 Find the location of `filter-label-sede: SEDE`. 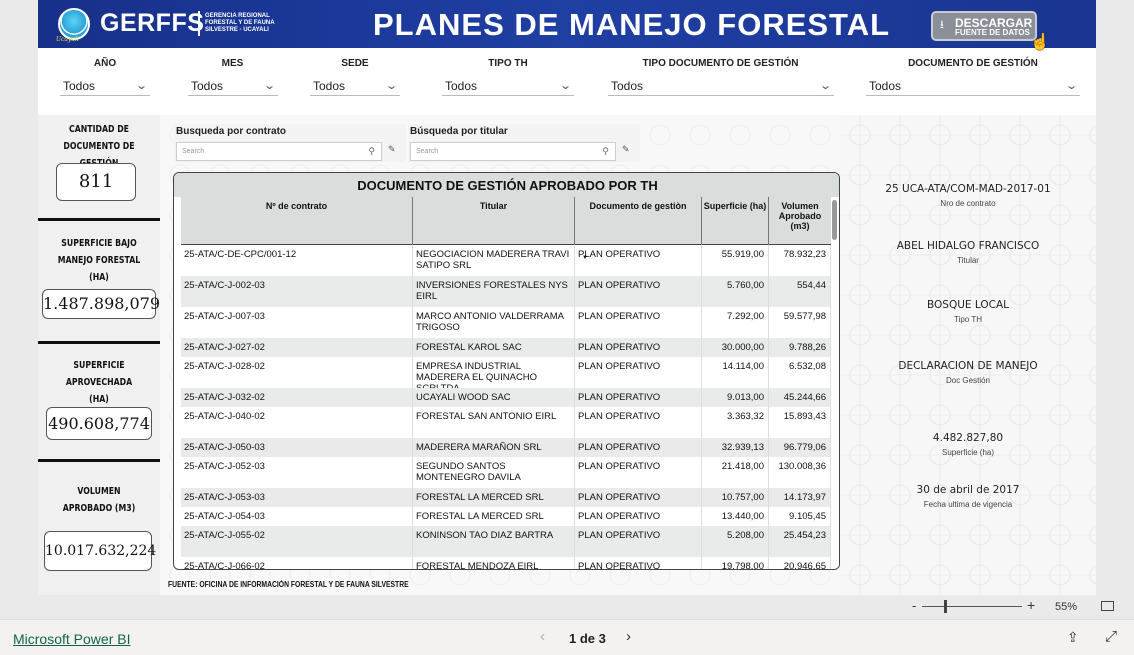

filter-label-sede: SEDE is located at coordinates (355, 63).